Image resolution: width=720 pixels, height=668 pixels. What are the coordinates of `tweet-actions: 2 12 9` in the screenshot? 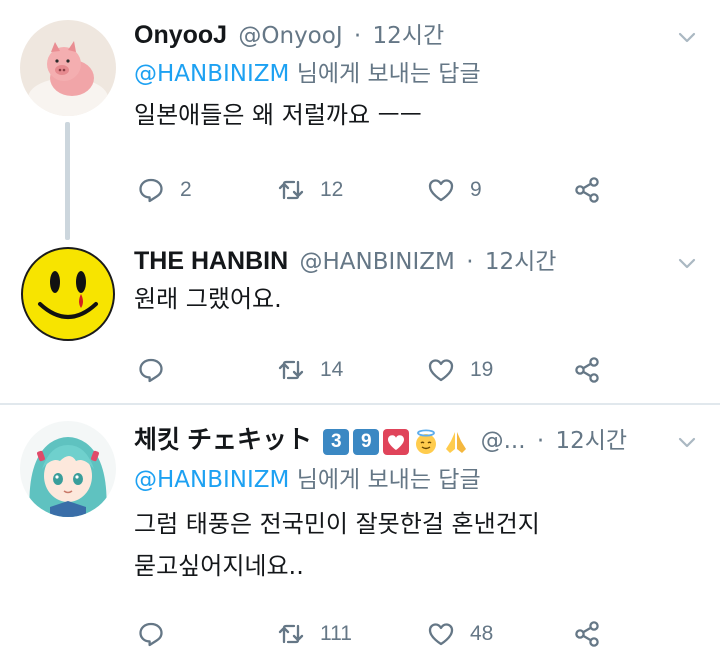 It's located at (374, 190).